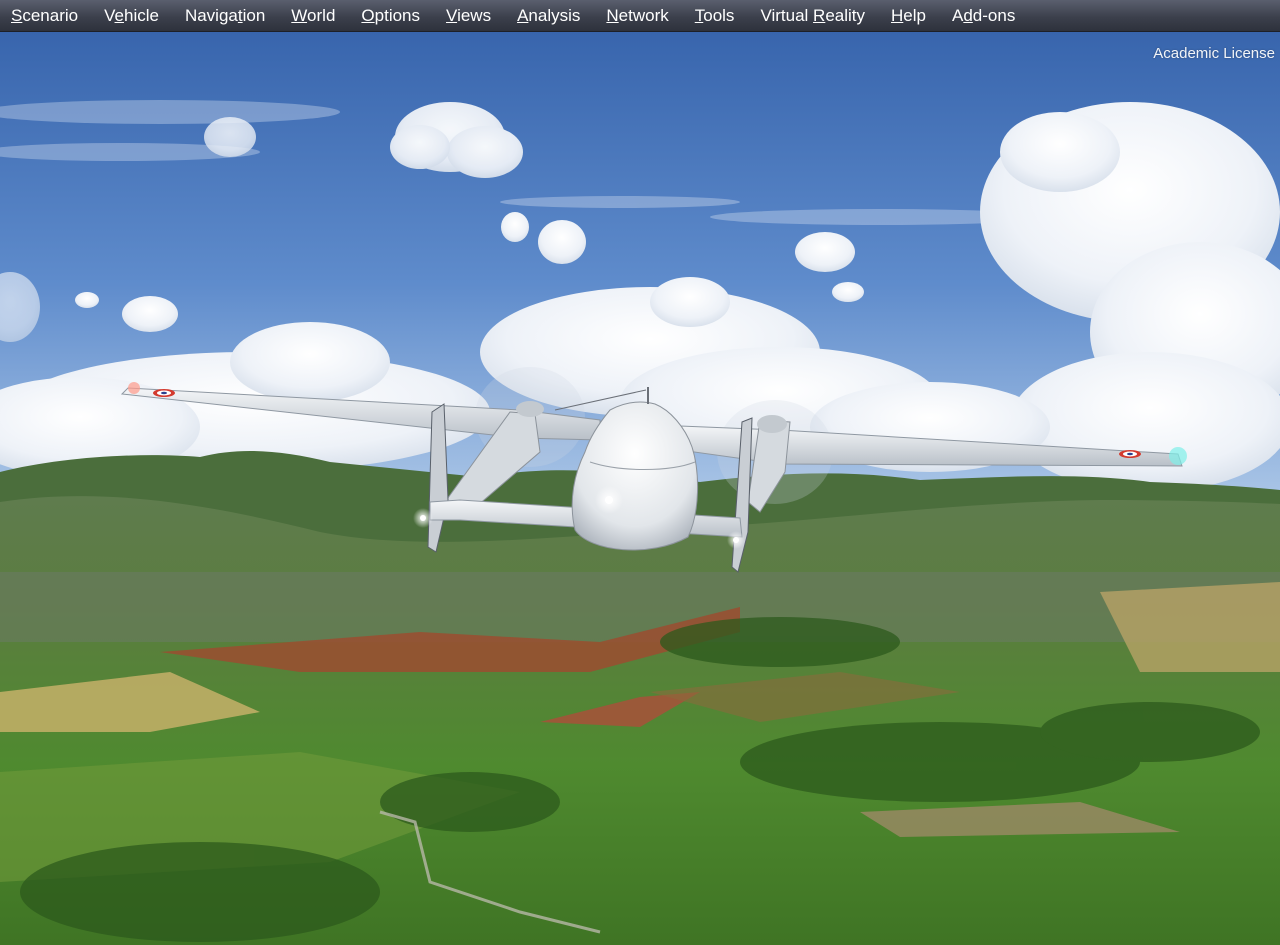 The image size is (1280, 945). Describe the element at coordinates (640, 607) in the screenshot. I see `town-area` at that location.